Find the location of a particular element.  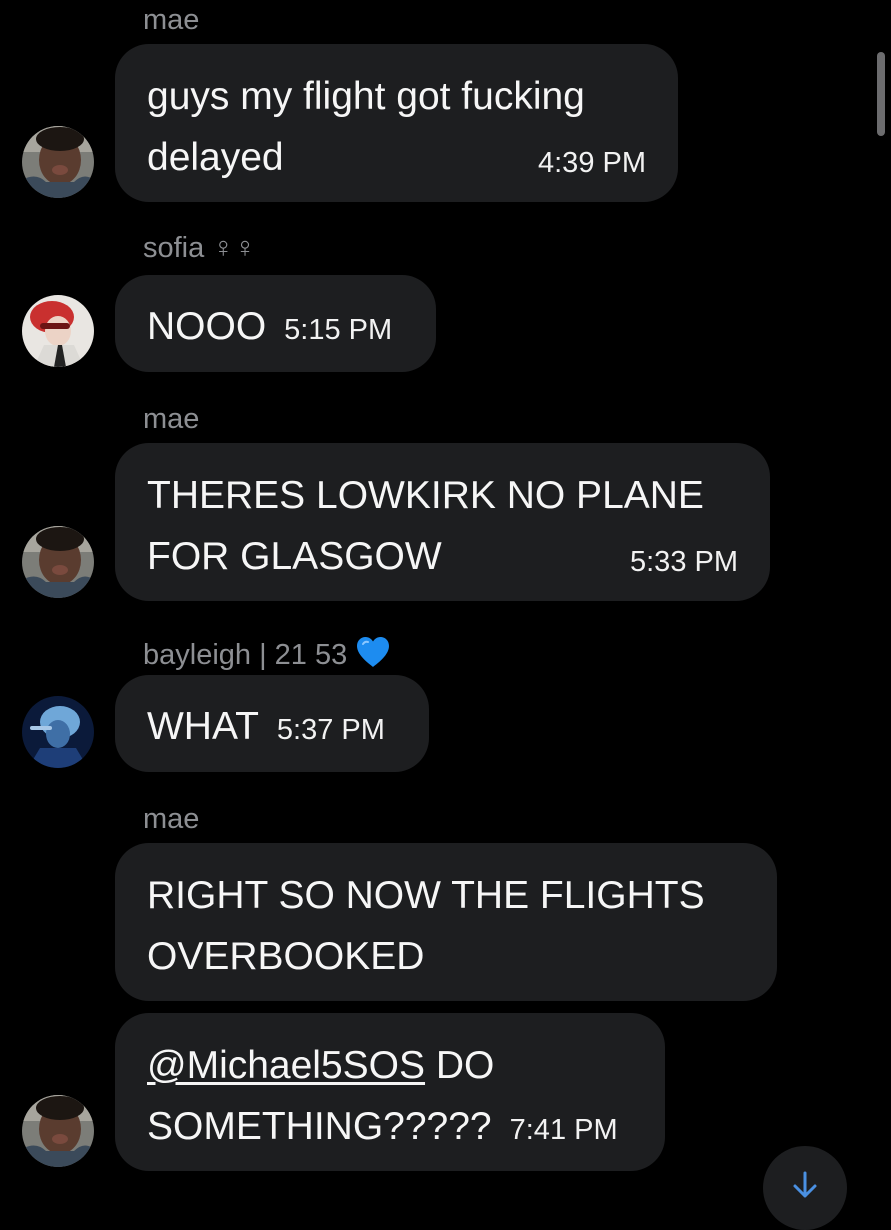

scrollbar-thumb is located at coordinates (881, 94).